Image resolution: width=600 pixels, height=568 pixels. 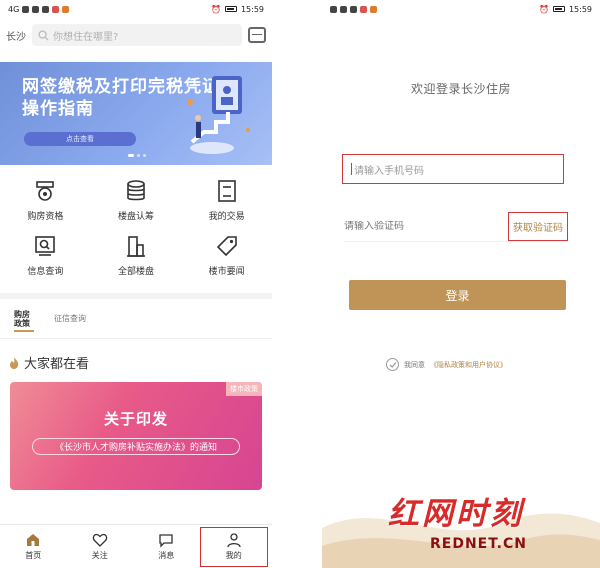 I want to click on status-bar: ⏰ 15:59, so click(x=461, y=9).